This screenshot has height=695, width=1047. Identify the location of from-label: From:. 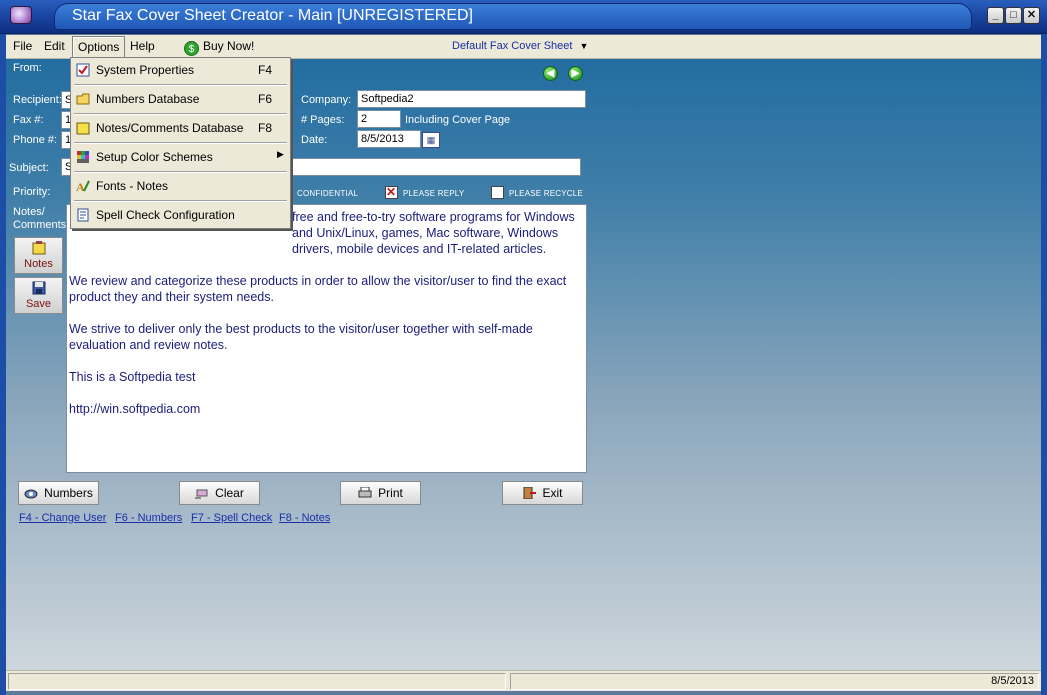
(27, 68).